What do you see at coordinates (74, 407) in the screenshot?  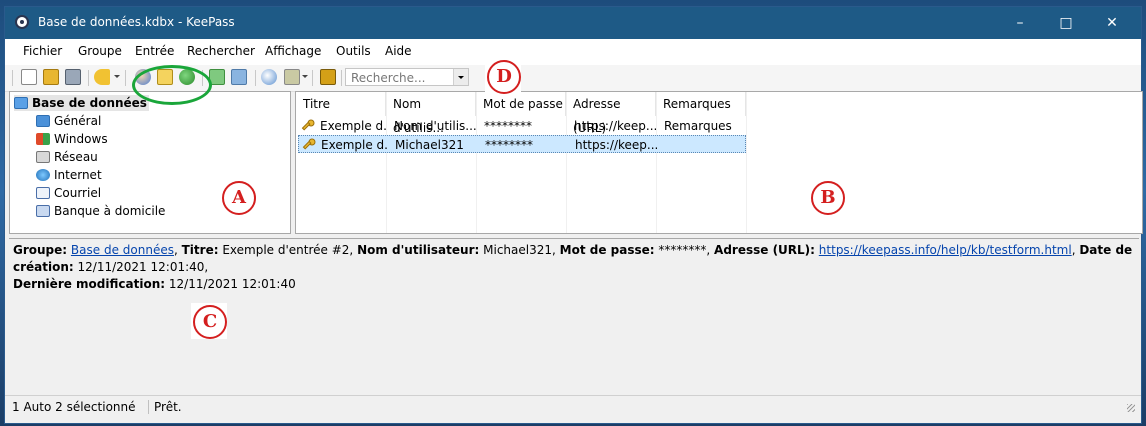 I see `status-selection: 1 Auto 2 sélectionné` at bounding box center [74, 407].